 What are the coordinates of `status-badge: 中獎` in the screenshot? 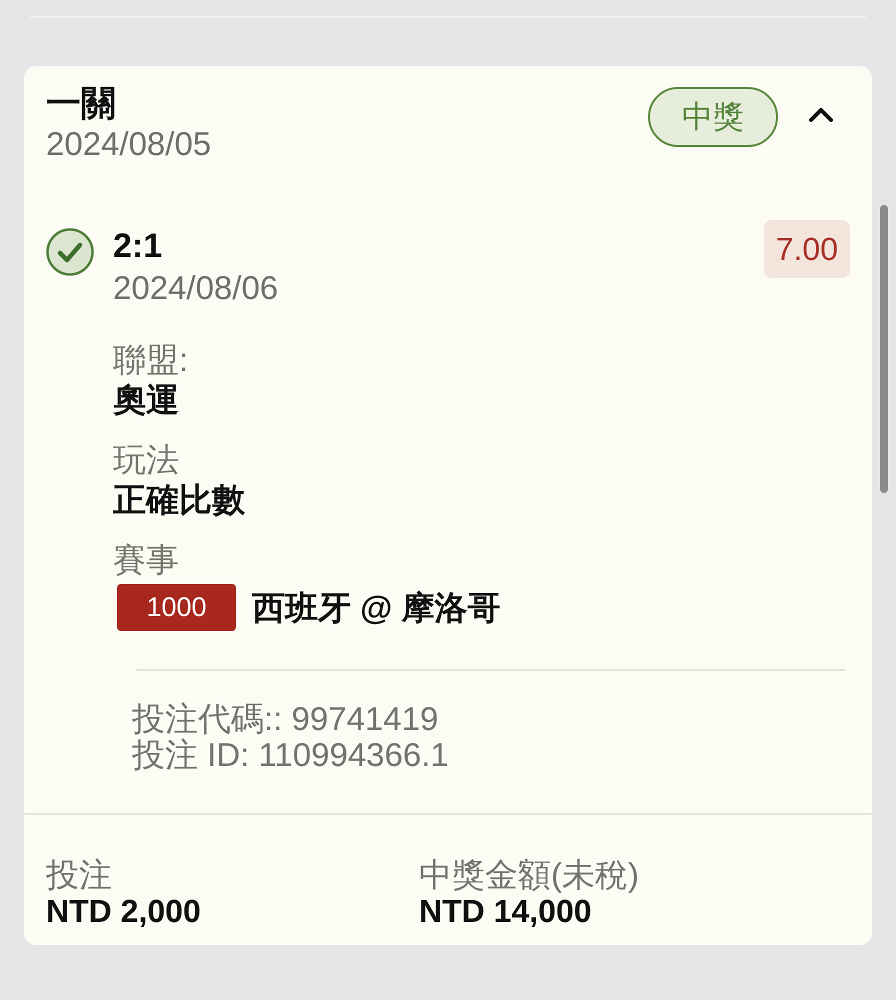 It's located at (713, 117).